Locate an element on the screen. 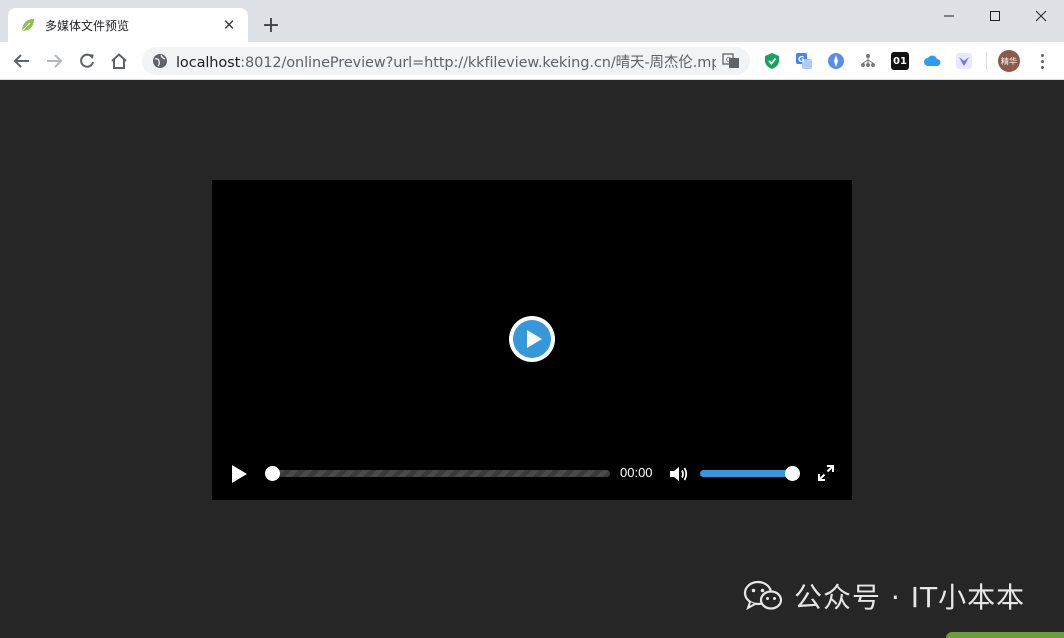  arrow-extension-icon is located at coordinates (964, 61).